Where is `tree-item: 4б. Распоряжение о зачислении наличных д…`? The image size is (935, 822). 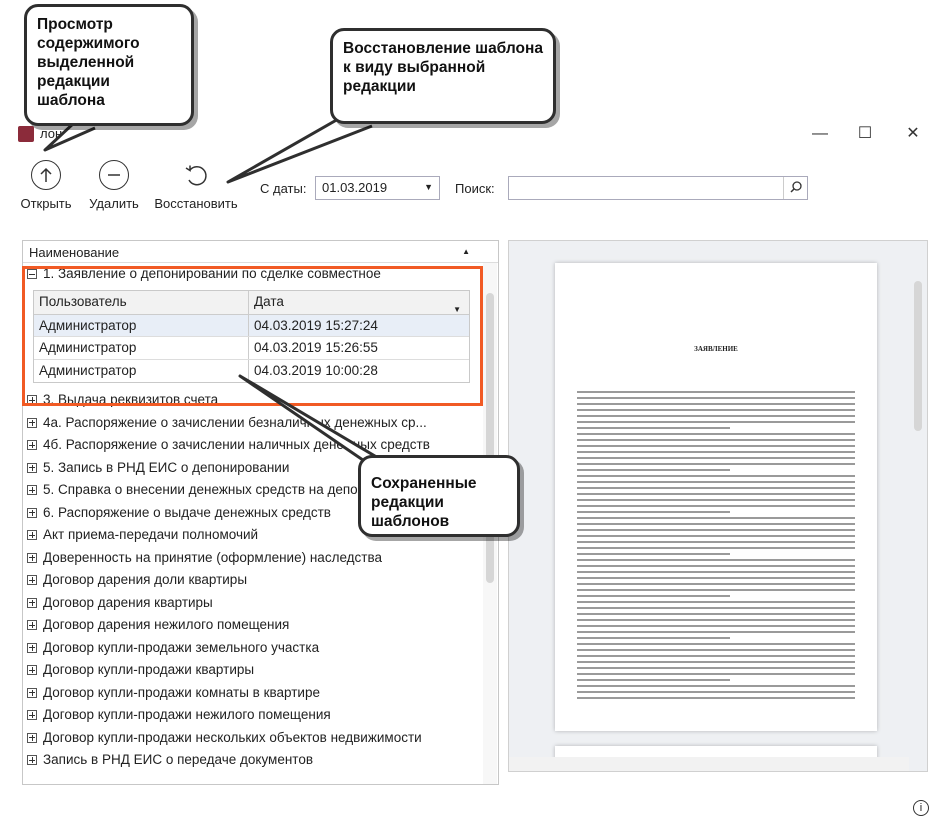
tree-item: 4б. Распоряжение о зачислении наличных д… is located at coordinates (260, 445).